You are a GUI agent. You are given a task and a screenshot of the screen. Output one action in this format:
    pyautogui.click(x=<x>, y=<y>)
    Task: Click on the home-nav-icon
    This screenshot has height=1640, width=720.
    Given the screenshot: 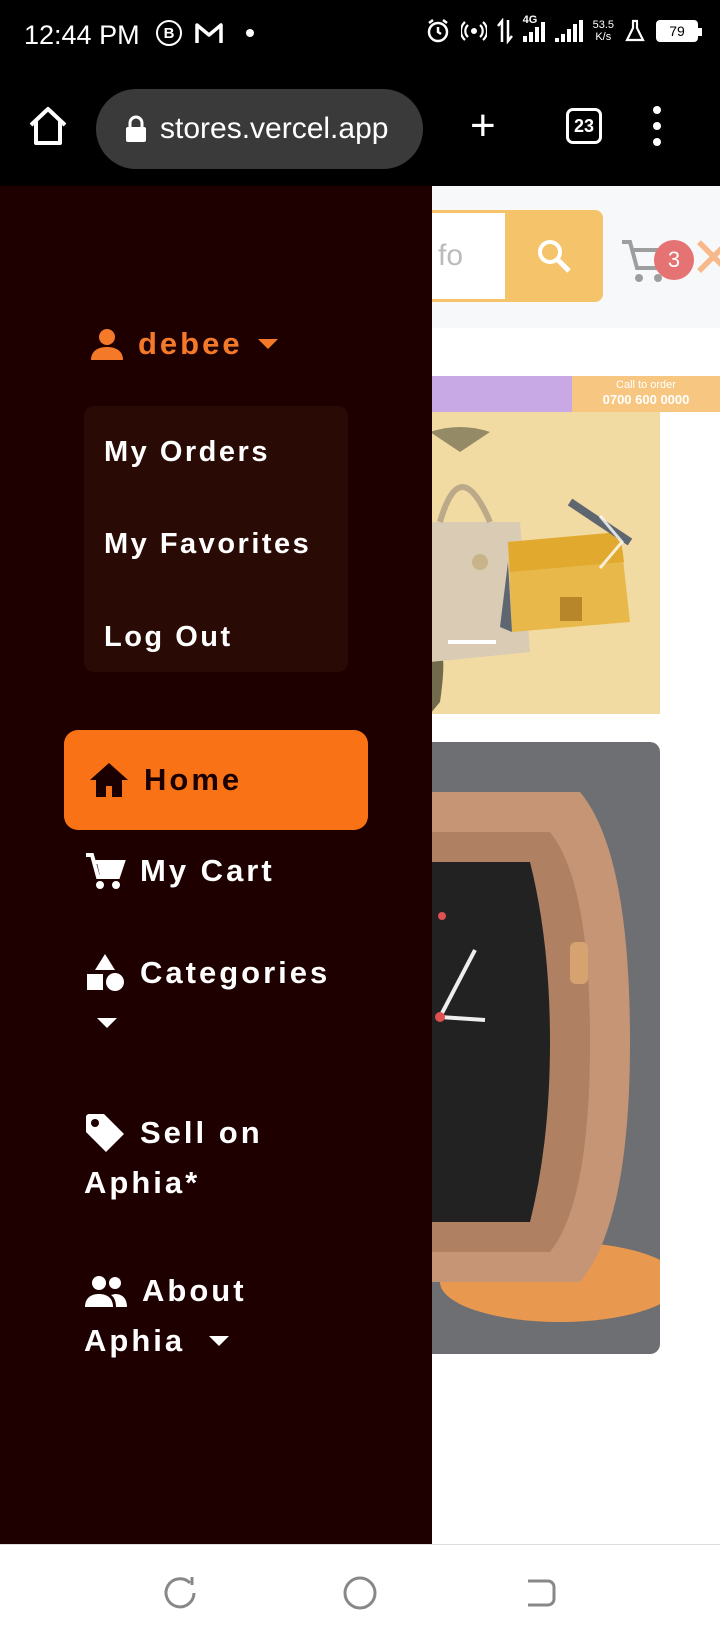 What is the action you would take?
    pyautogui.click(x=360, y=1593)
    